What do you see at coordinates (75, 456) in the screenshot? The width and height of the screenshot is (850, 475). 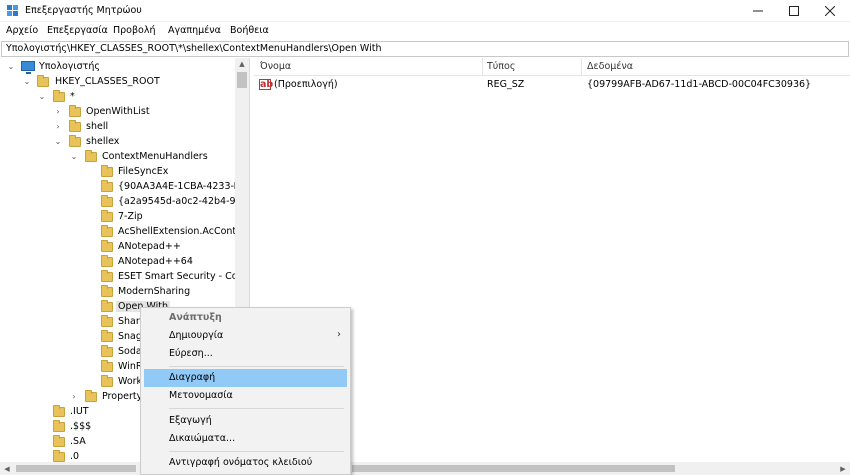 I see `tree-label: .0` at bounding box center [75, 456].